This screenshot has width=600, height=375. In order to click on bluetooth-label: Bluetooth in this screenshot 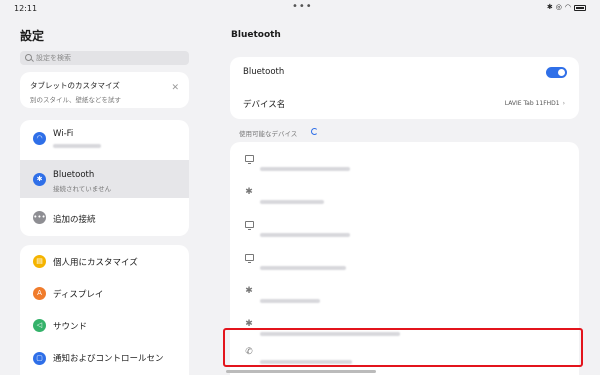, I will do `click(264, 72)`.